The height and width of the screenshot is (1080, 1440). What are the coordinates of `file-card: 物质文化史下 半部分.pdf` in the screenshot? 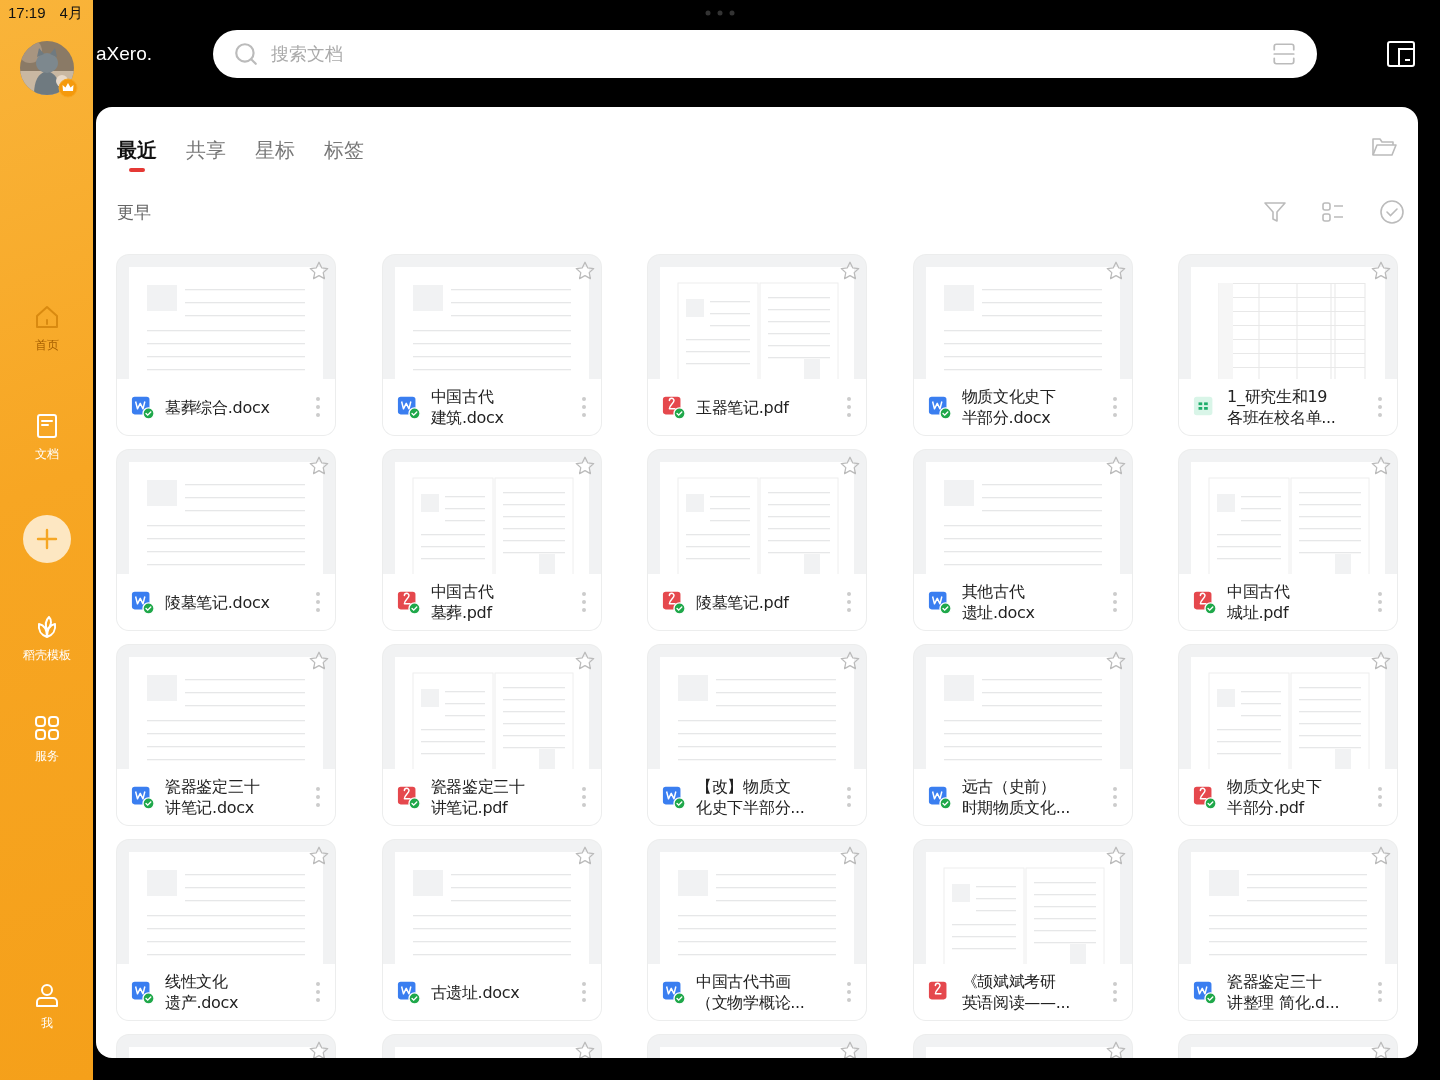 It's located at (1288, 735).